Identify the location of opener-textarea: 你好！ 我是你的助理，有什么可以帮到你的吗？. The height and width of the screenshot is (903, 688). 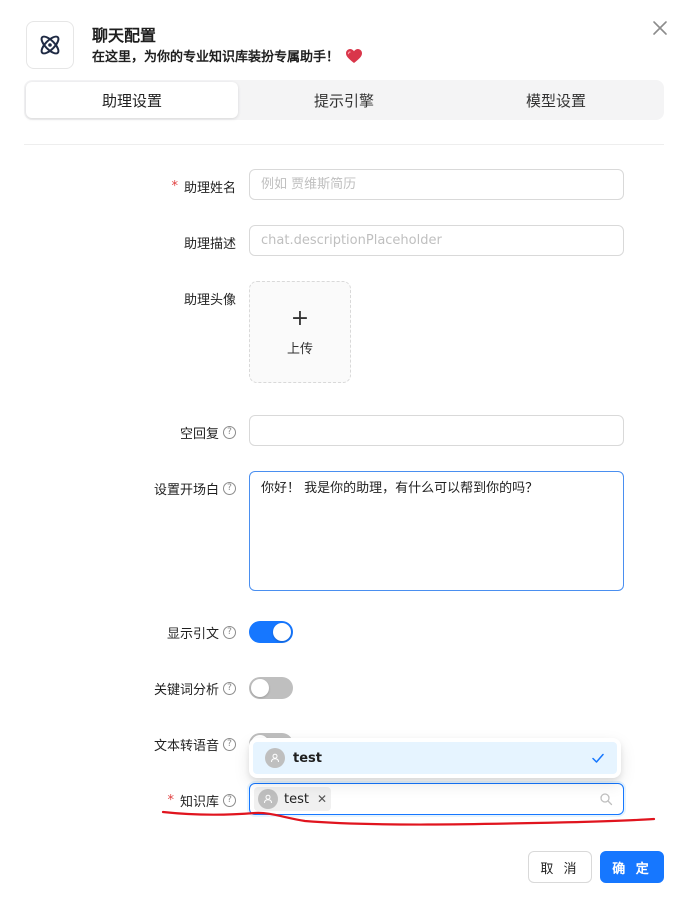
(436, 531).